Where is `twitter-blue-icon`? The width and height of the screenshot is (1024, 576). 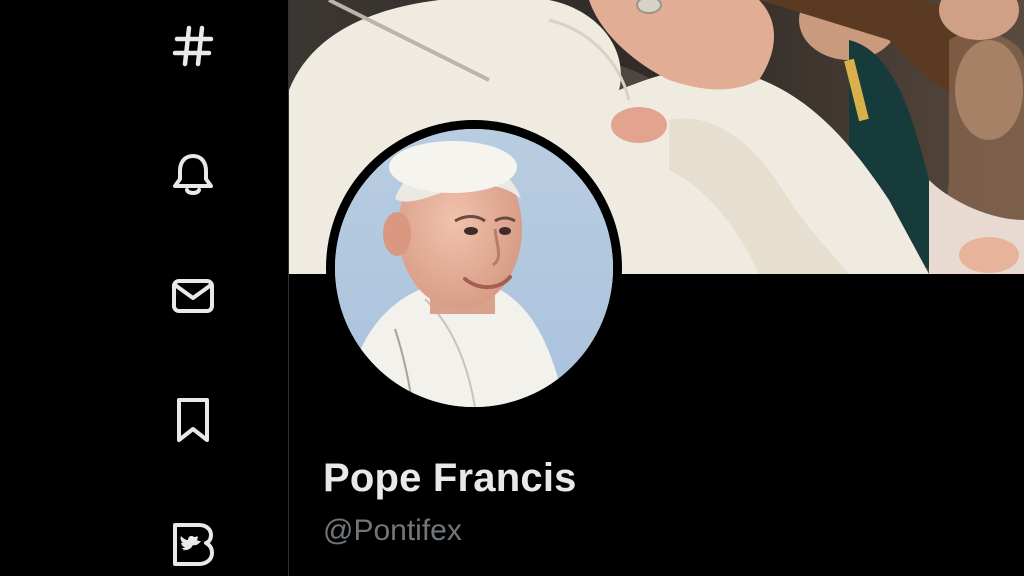
twitter-blue-icon is located at coordinates (193, 544).